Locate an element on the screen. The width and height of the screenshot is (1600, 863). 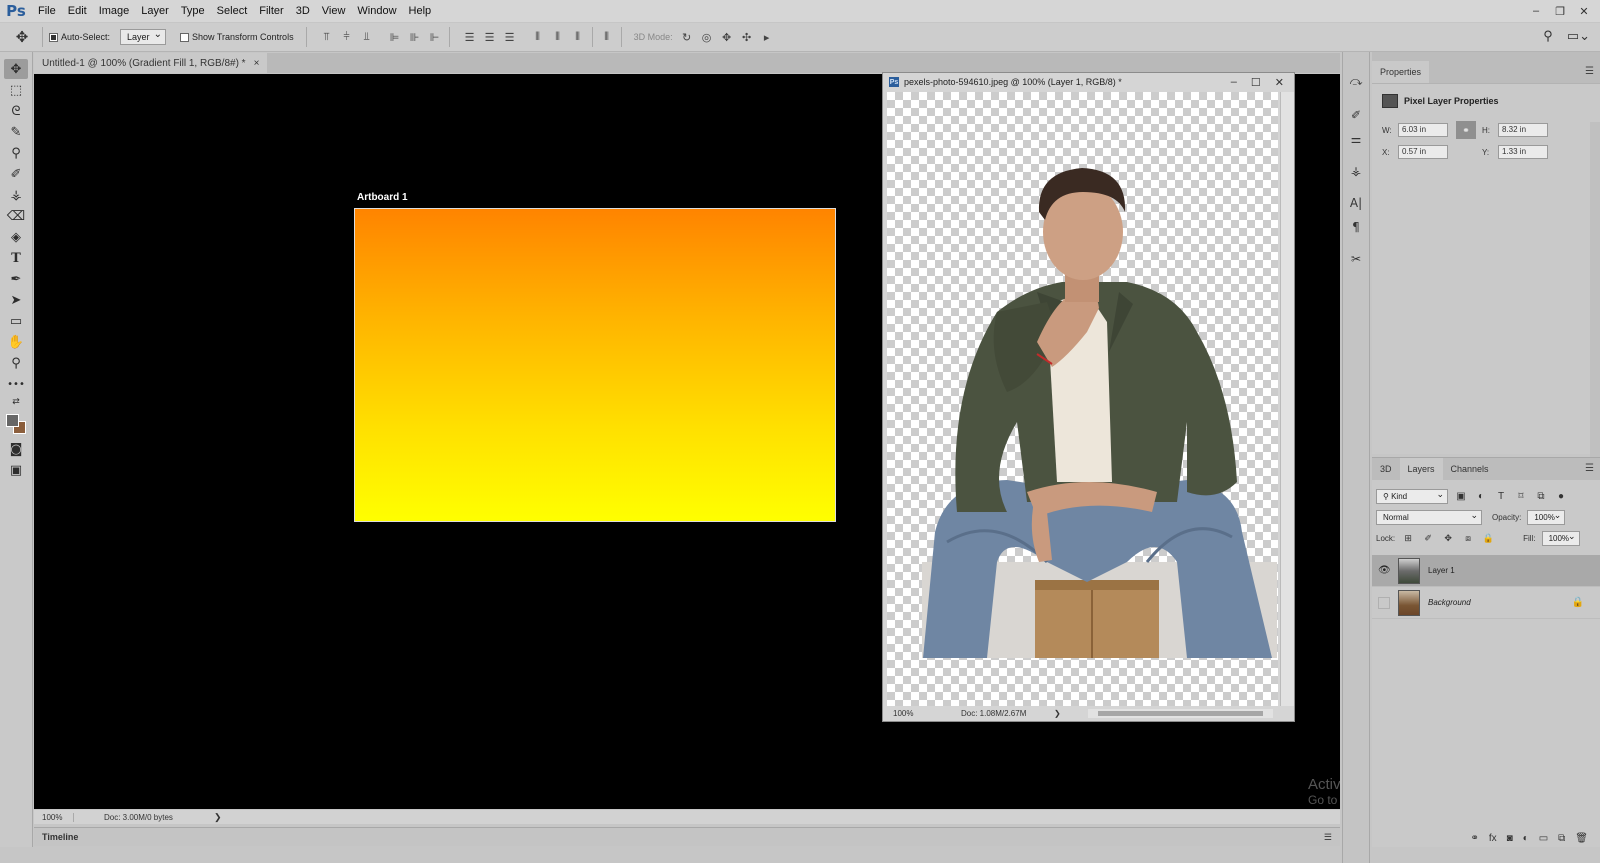
menu-view: View is located at coordinates (334, 11).